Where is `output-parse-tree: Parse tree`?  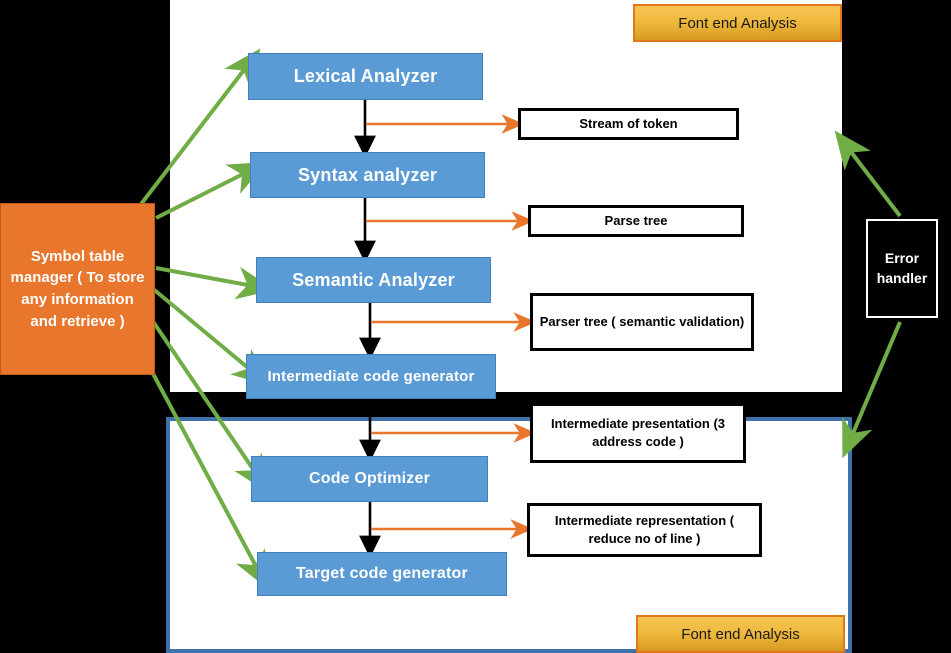 output-parse-tree: Parse tree is located at coordinates (636, 221).